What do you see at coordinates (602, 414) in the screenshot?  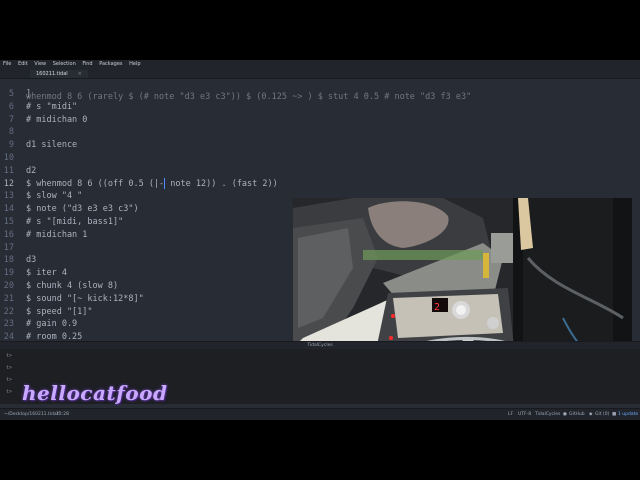 I see `status-git: Git (0)` at bounding box center [602, 414].